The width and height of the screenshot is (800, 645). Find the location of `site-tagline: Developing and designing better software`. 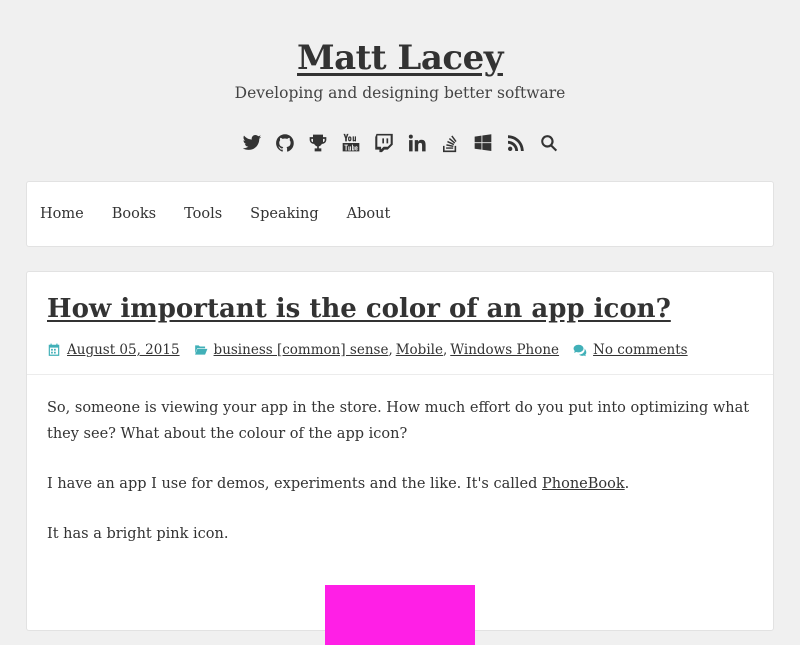

site-tagline: Developing and designing better software is located at coordinates (400, 93).